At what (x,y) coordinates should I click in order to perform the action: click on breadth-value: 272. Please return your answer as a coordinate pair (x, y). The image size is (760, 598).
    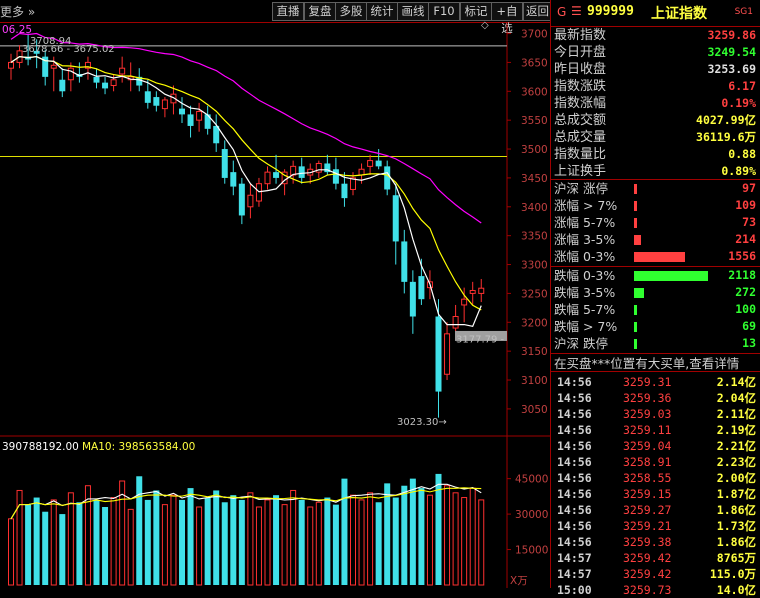
    Looking at the image, I should click on (745, 292).